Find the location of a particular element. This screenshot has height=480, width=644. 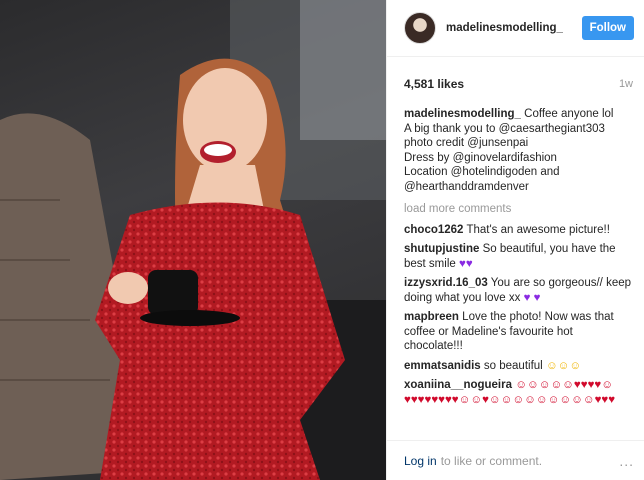

comment: choco1262 That's an awesome picture!! is located at coordinates (519, 230).